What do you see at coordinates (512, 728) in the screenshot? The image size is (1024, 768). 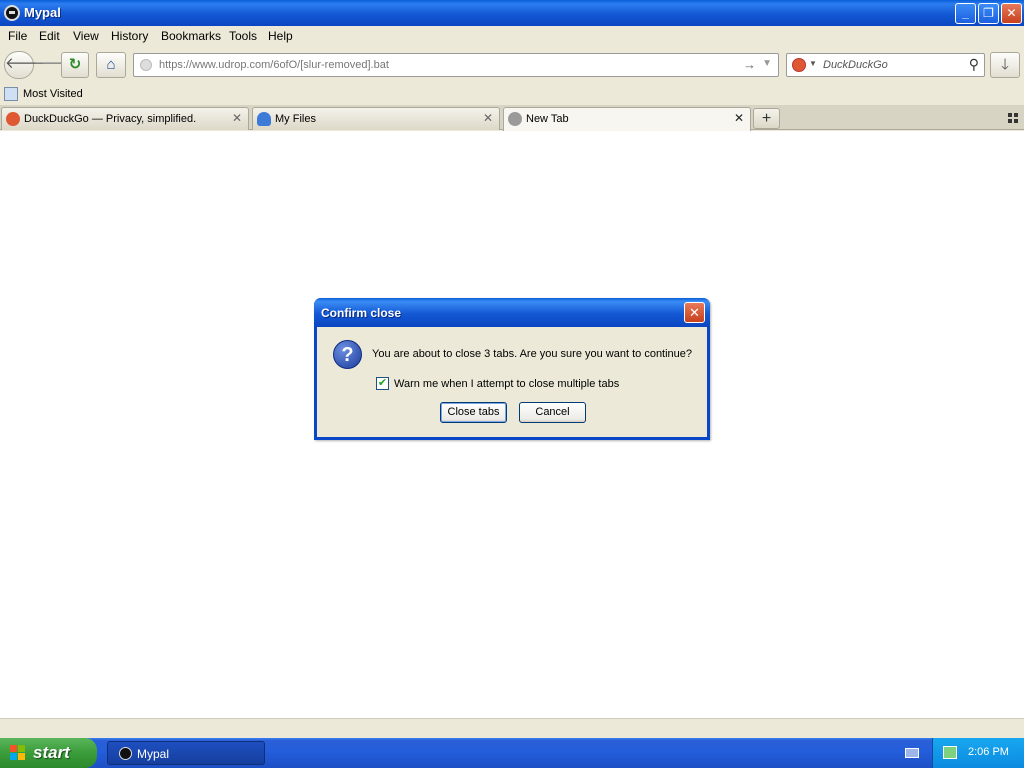 I see `status-bar` at bounding box center [512, 728].